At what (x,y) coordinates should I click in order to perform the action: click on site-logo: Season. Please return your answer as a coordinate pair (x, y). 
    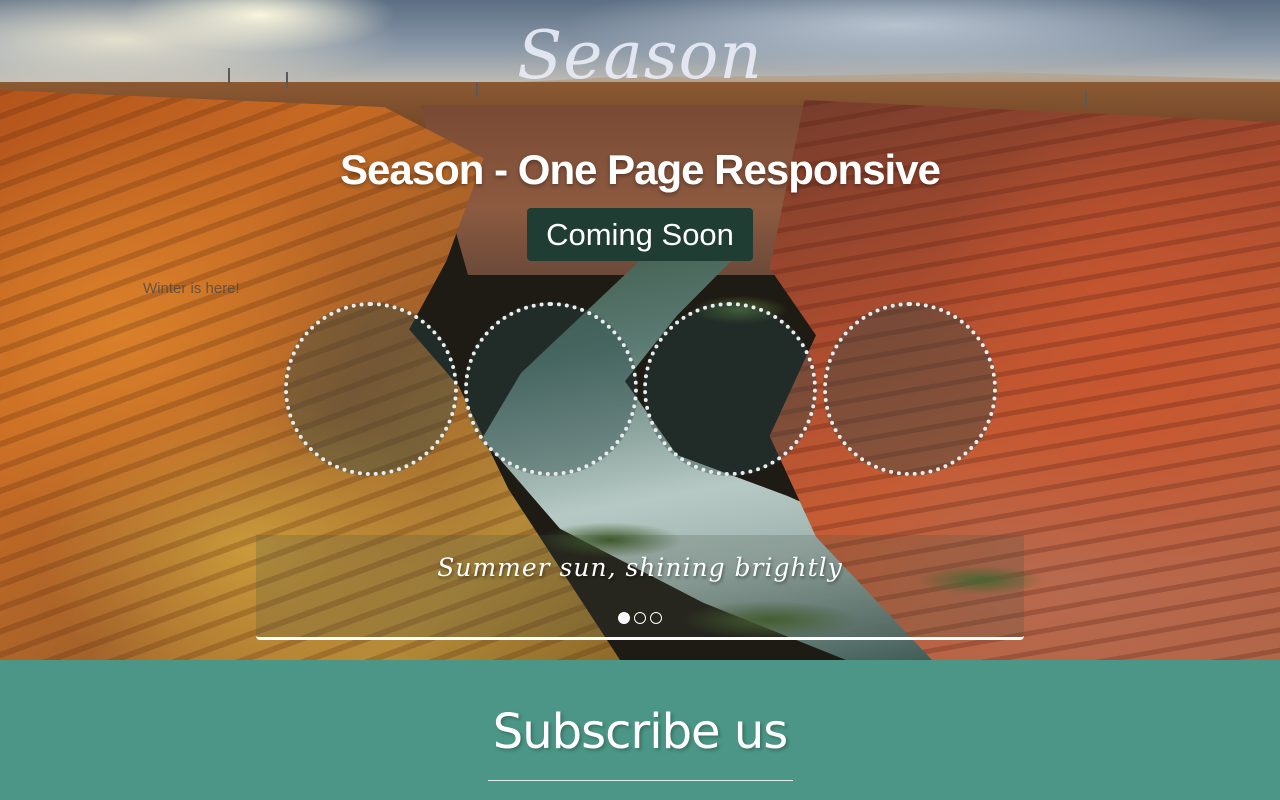
    Looking at the image, I should click on (640, 56).